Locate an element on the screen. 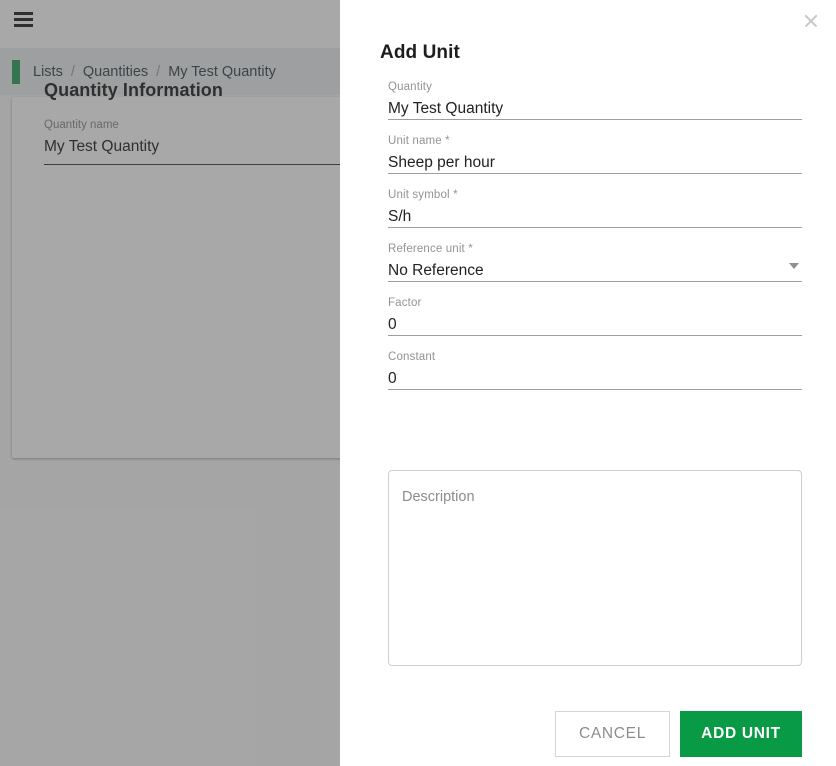  dialog-actions: CANCEL ADD UNIT is located at coordinates (588, 734).